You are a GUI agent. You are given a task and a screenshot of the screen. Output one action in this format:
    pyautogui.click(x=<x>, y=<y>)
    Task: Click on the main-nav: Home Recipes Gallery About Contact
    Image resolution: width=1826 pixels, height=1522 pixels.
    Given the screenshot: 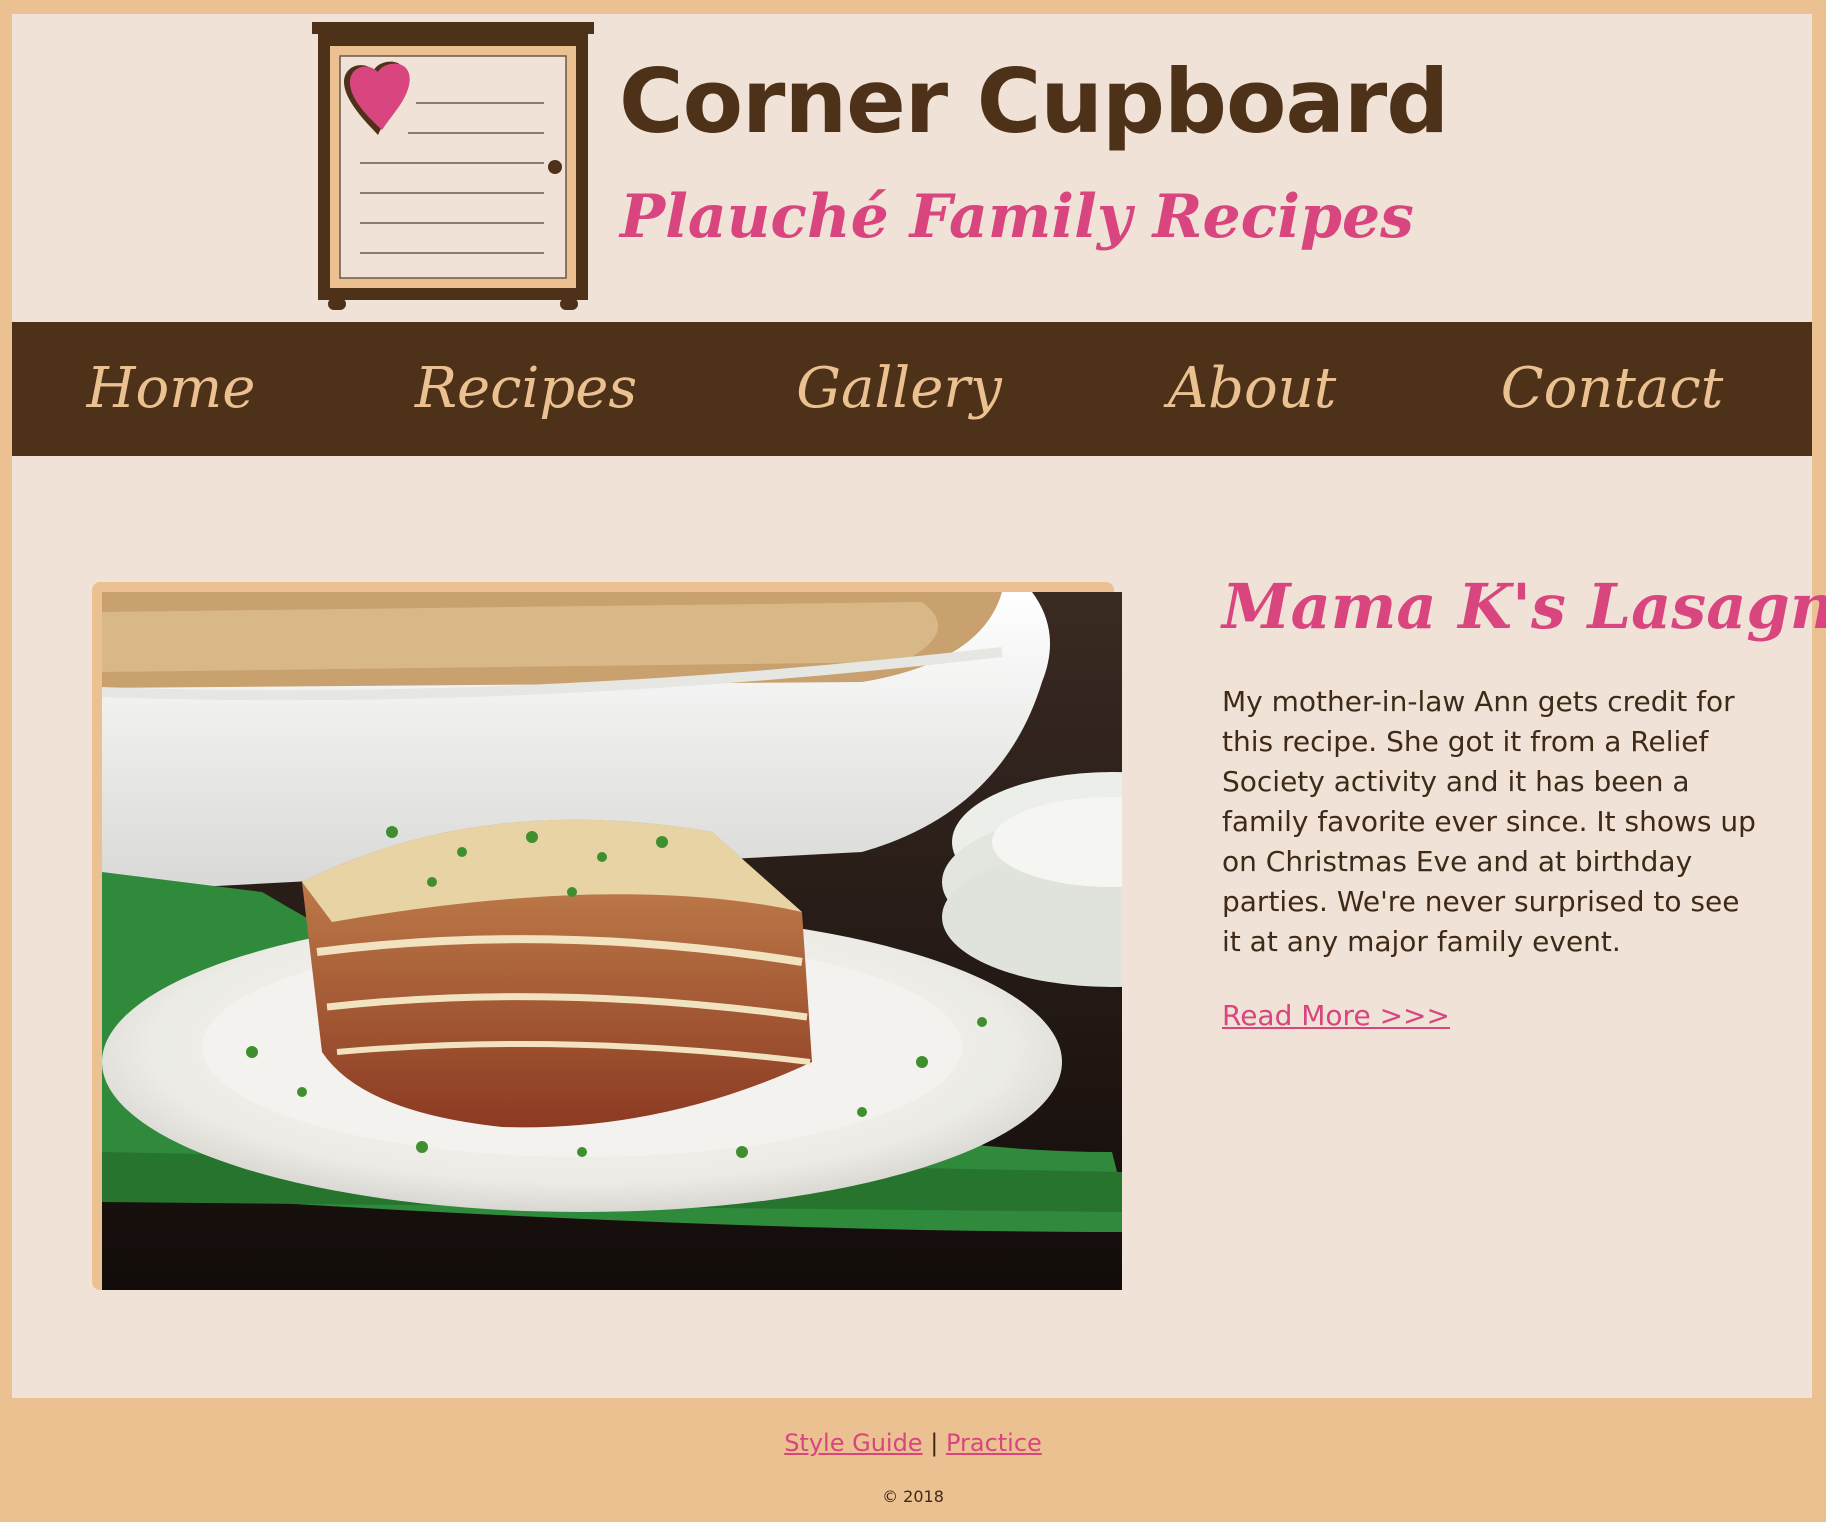 What is the action you would take?
    pyautogui.click(x=912, y=389)
    